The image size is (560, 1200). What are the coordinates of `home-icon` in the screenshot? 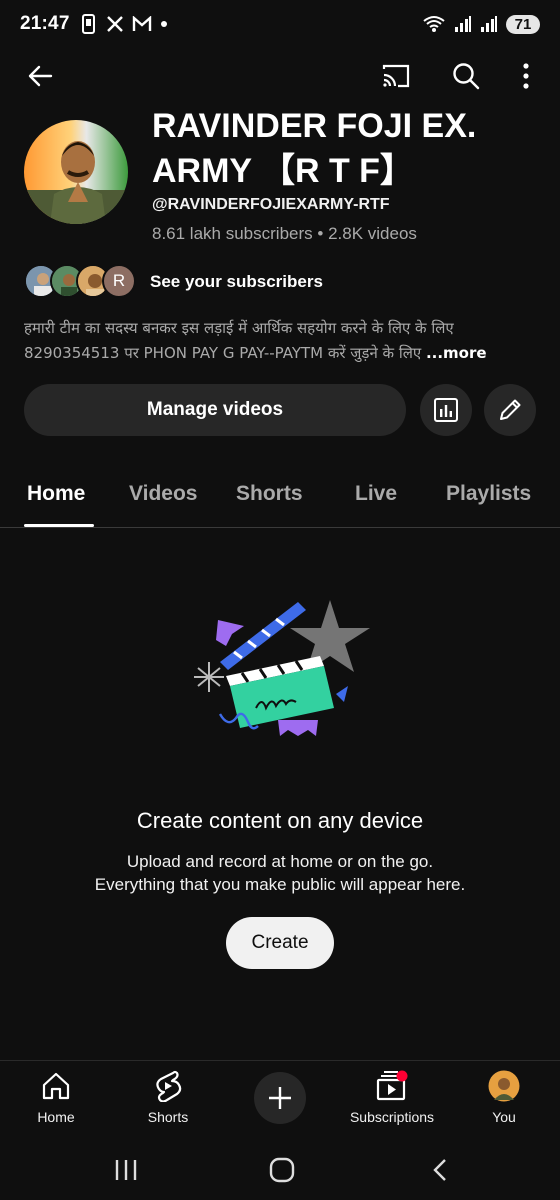 It's located at (56, 1086).